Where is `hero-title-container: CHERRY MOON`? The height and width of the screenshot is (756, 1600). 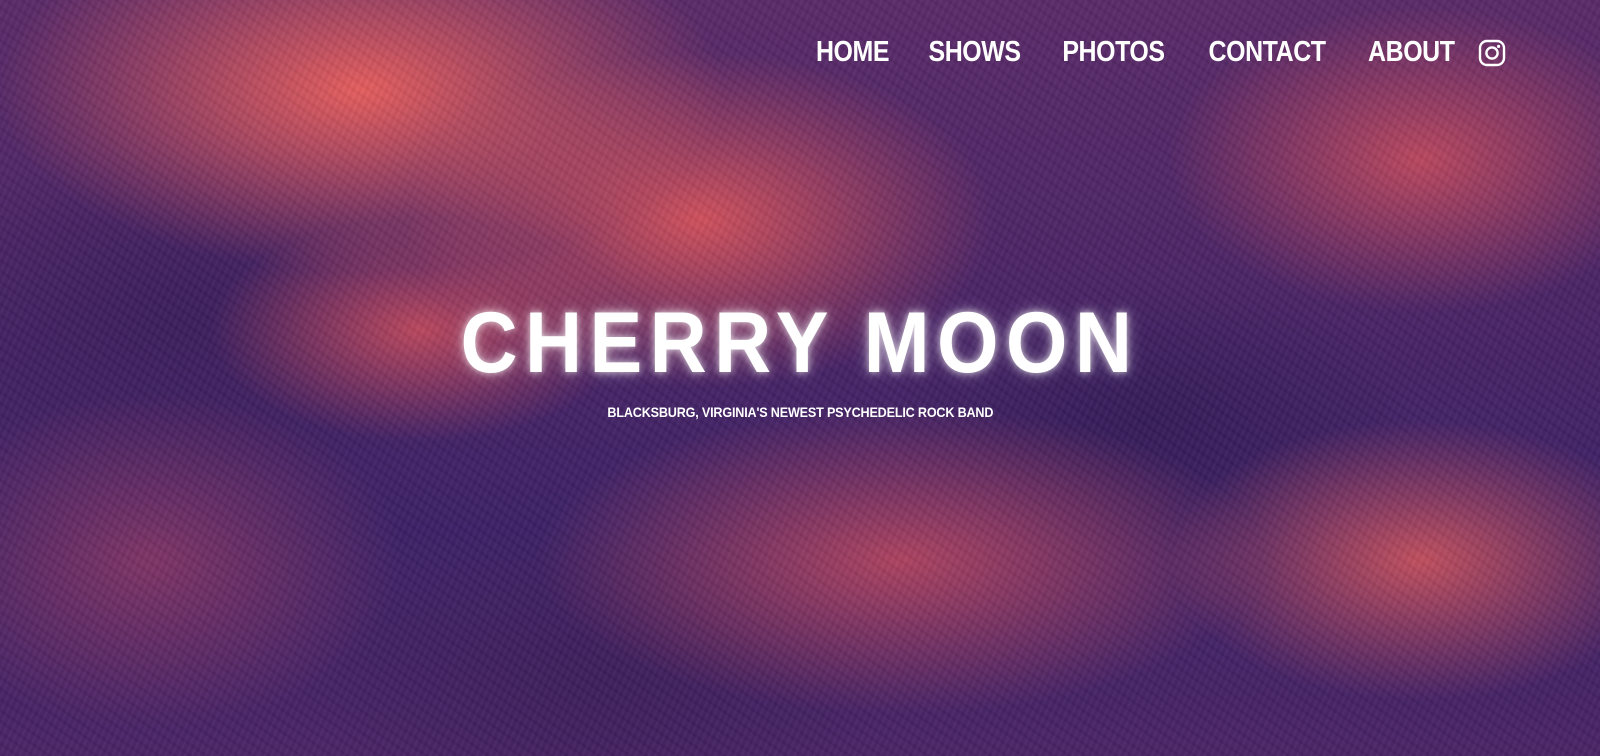 hero-title-container: CHERRY MOON is located at coordinates (800, 343).